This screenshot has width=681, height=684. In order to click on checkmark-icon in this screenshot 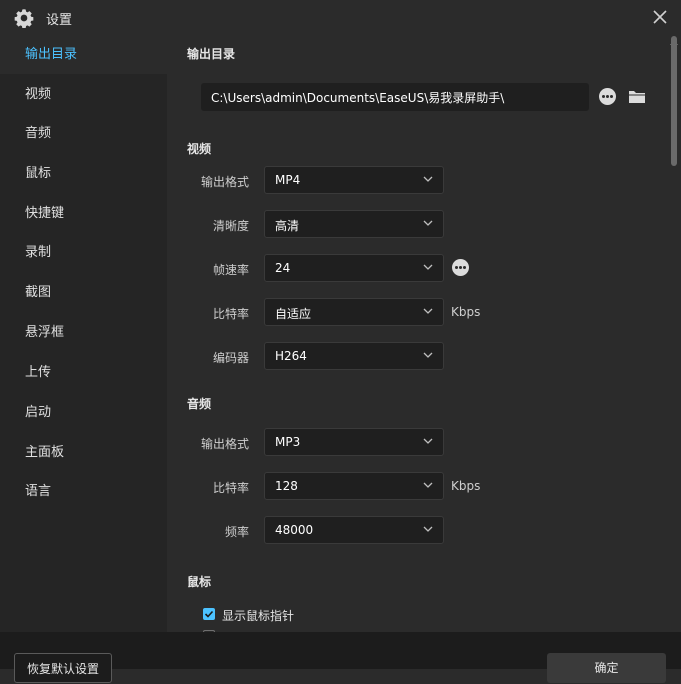, I will do `click(209, 614)`.